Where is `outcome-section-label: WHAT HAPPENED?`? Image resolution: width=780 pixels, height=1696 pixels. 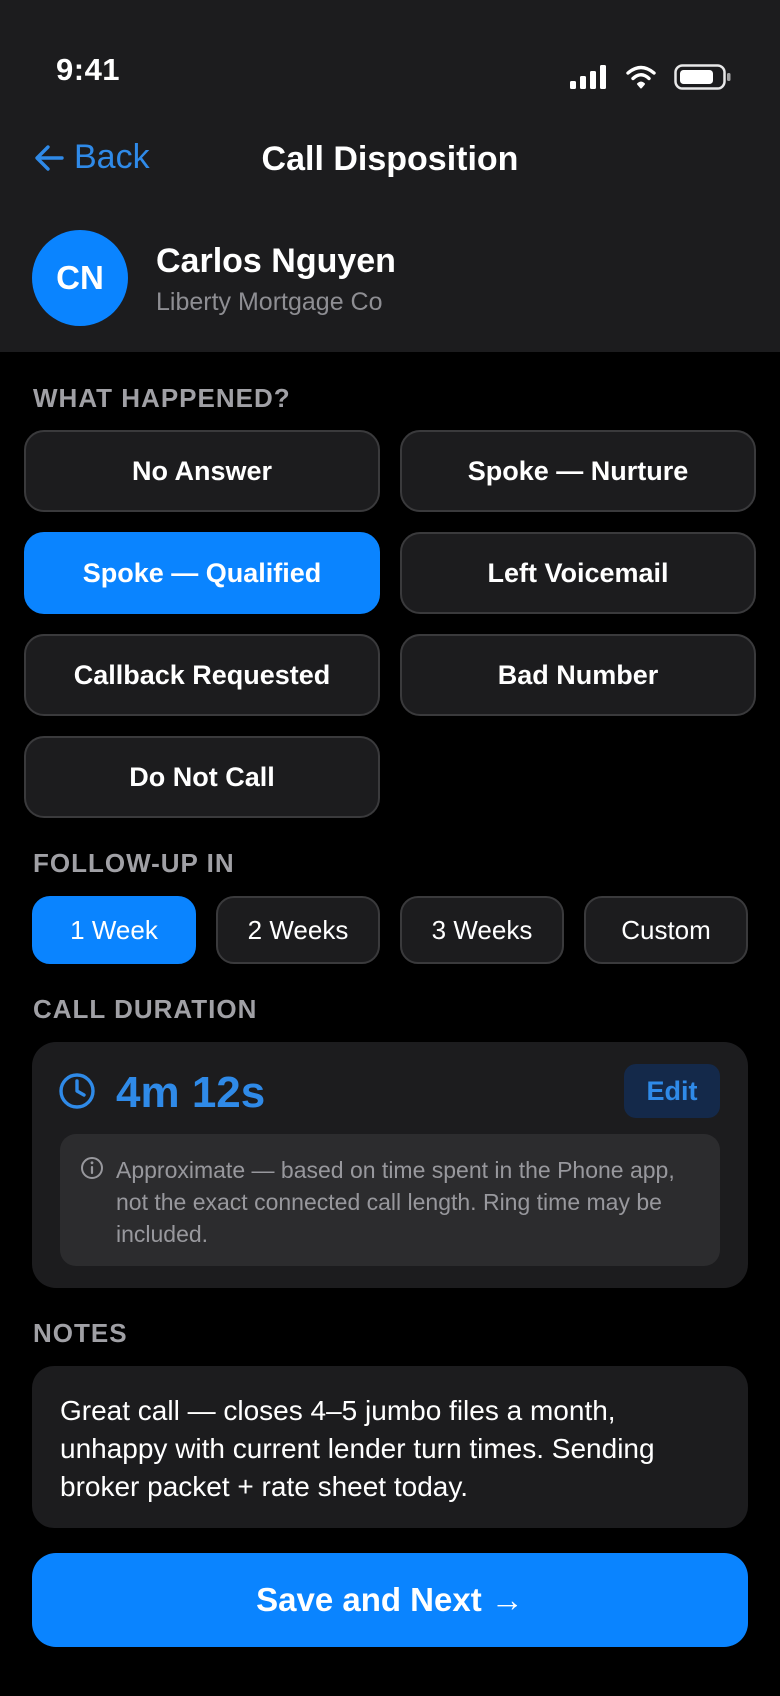
outcome-section-label: WHAT HAPPENED? is located at coordinates (162, 398).